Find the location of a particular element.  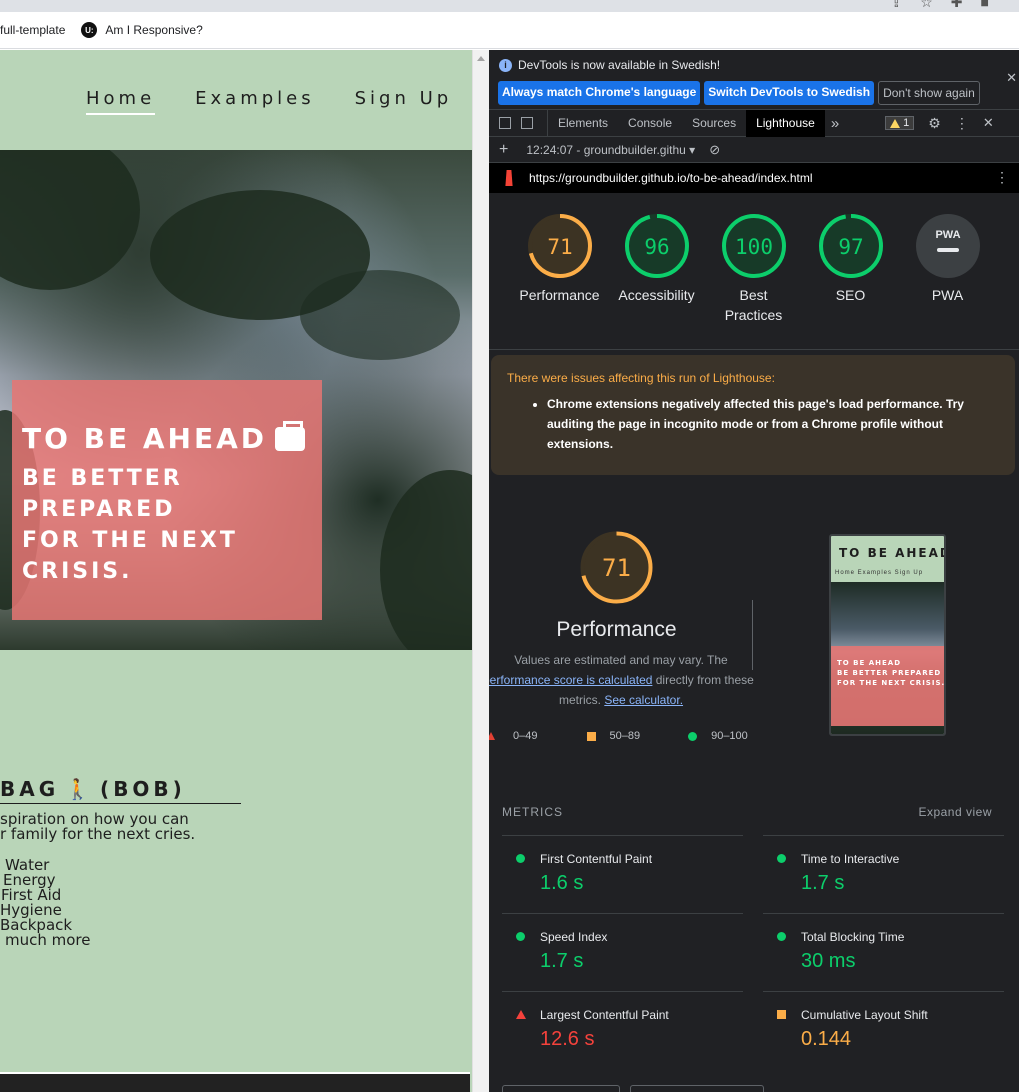

hero-title: TO BE AHEAD is located at coordinates (167, 437).